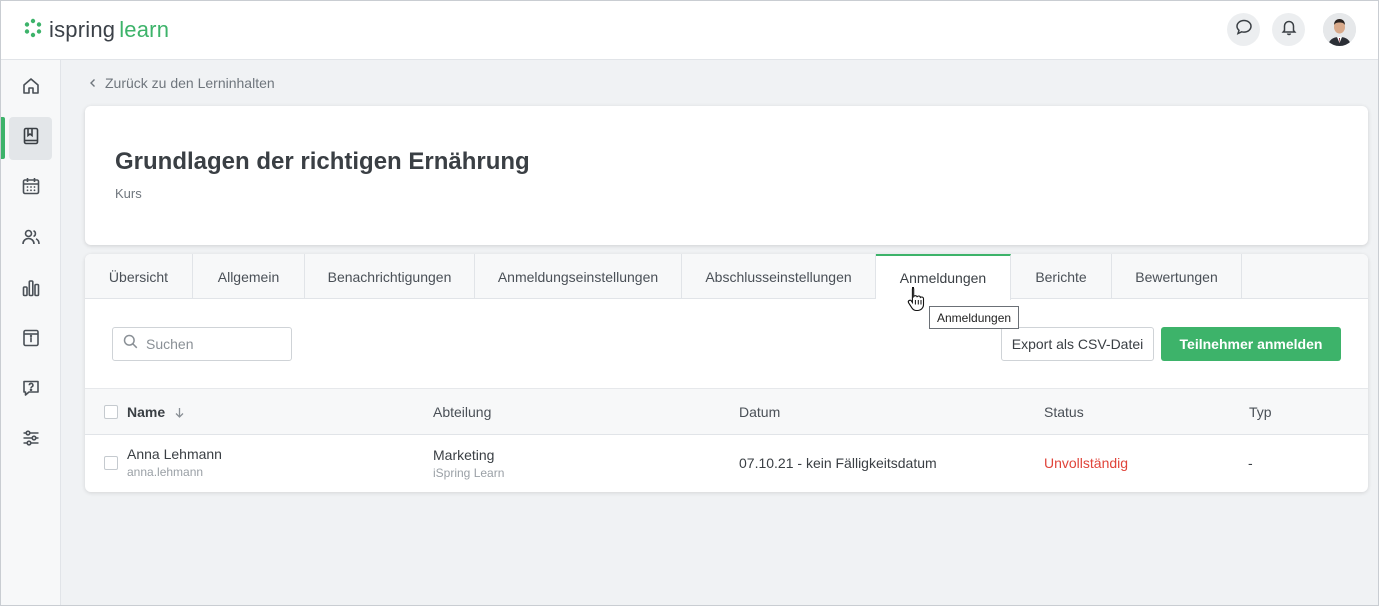 This screenshot has height=606, width=1379. What do you see at coordinates (1064, 412) in the screenshot?
I see `column-header-status: Status` at bounding box center [1064, 412].